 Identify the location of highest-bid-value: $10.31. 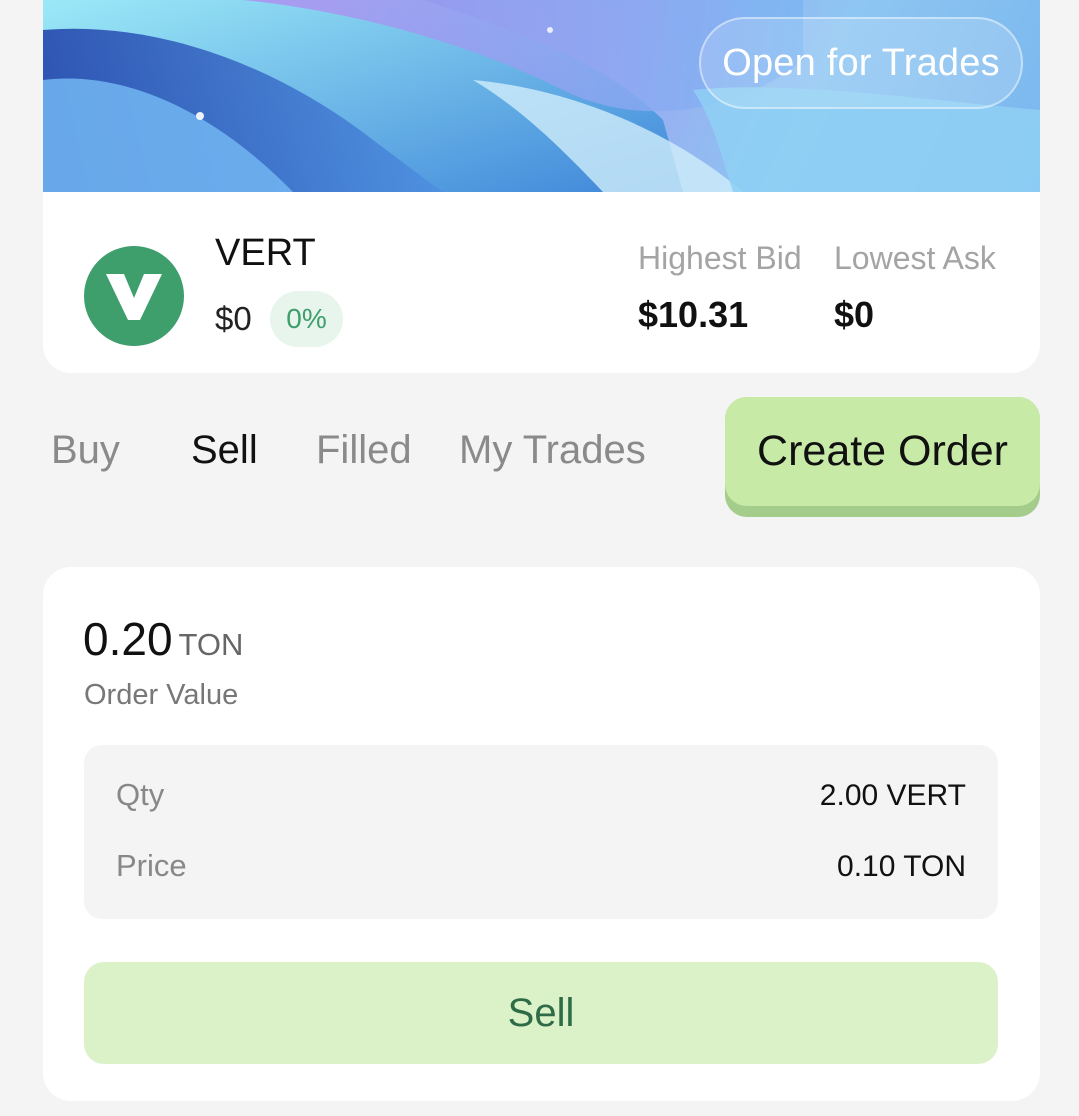
(693, 314).